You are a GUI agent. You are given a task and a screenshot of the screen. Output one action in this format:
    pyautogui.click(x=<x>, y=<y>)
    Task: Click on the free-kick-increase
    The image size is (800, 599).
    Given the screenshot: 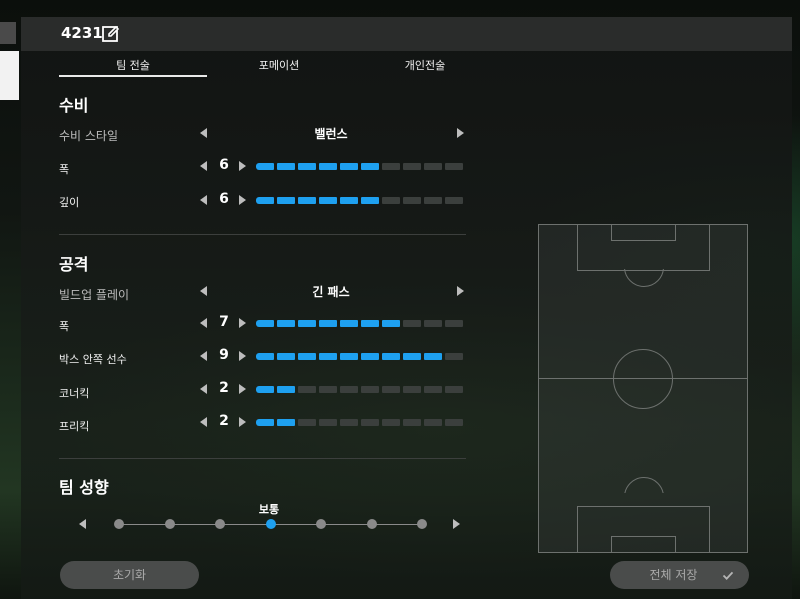 What is the action you would take?
    pyautogui.click(x=242, y=422)
    